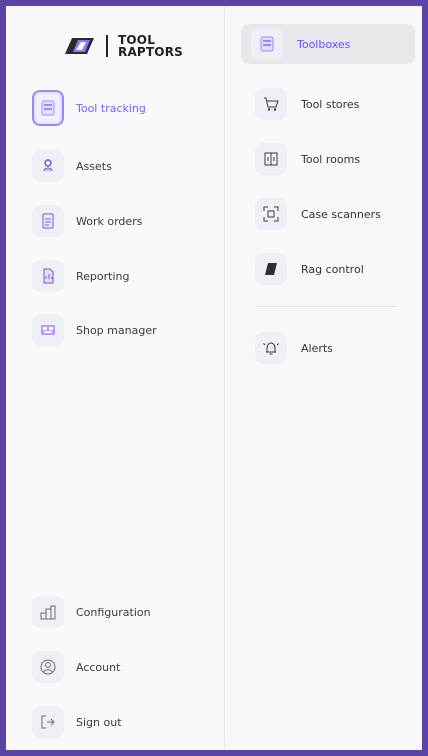 This screenshot has height=756, width=428. What do you see at coordinates (271, 159) in the screenshot?
I see `tool-room-icon` at bounding box center [271, 159].